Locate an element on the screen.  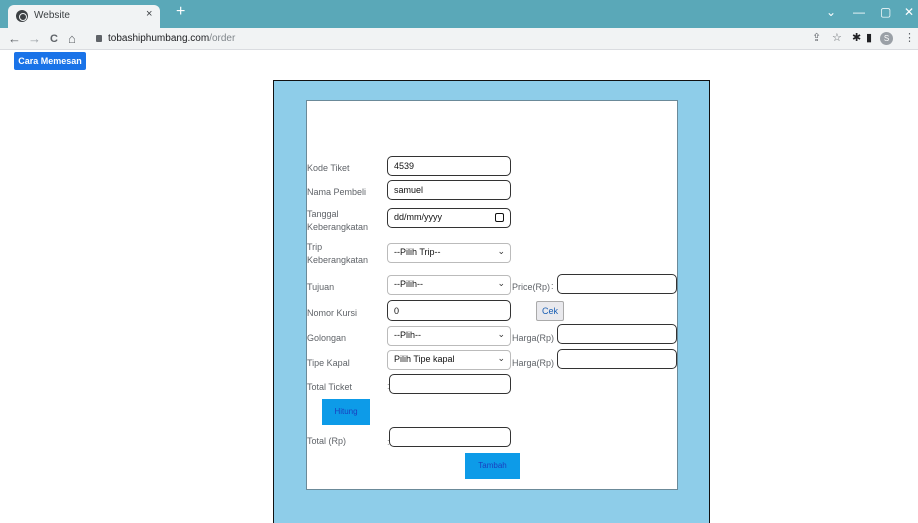
home-icon: ⌂ is located at coordinates (72, 38).